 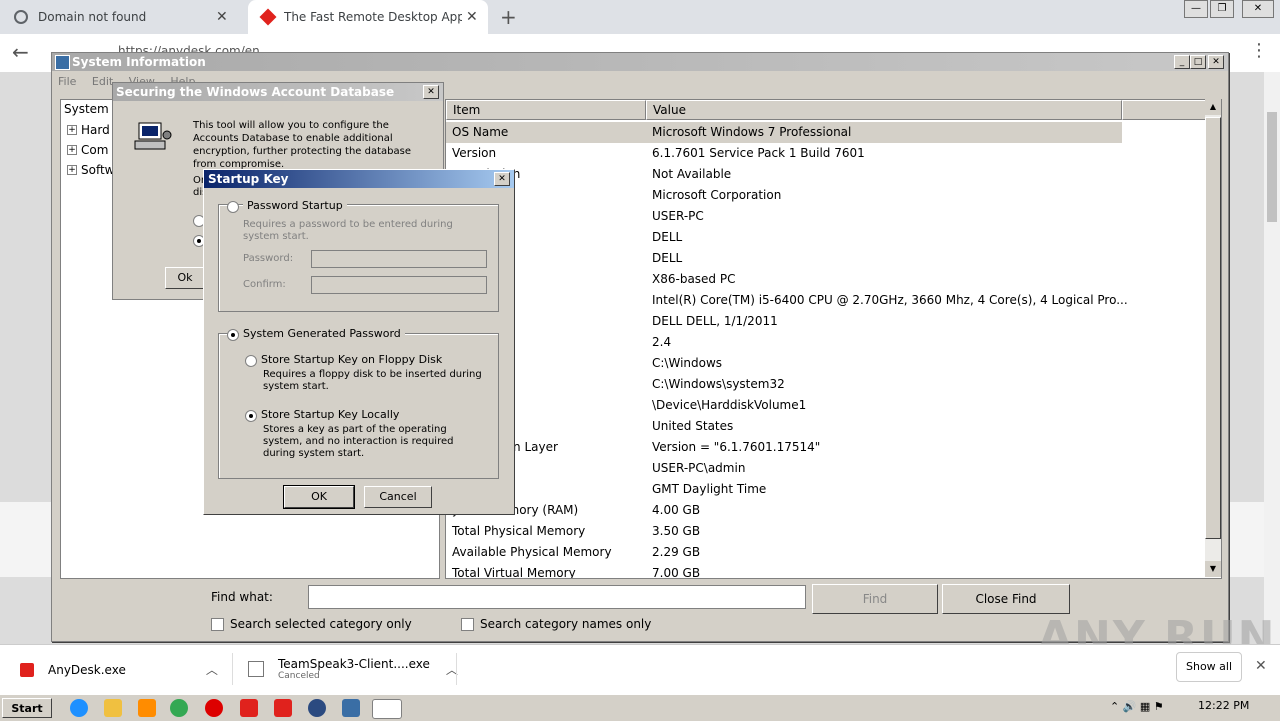 What do you see at coordinates (736, 447) in the screenshot?
I see `value-cell: Version = "6.1.7601.17514"` at bounding box center [736, 447].